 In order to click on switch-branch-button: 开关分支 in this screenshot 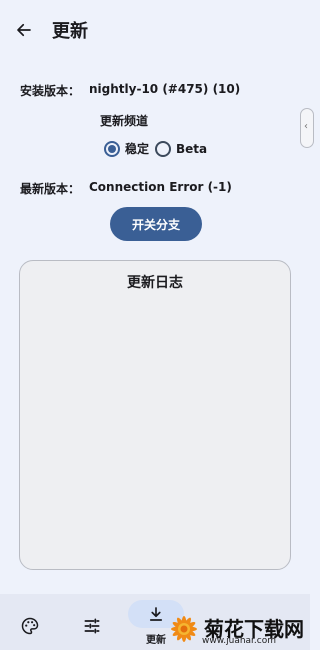, I will do `click(156, 224)`.